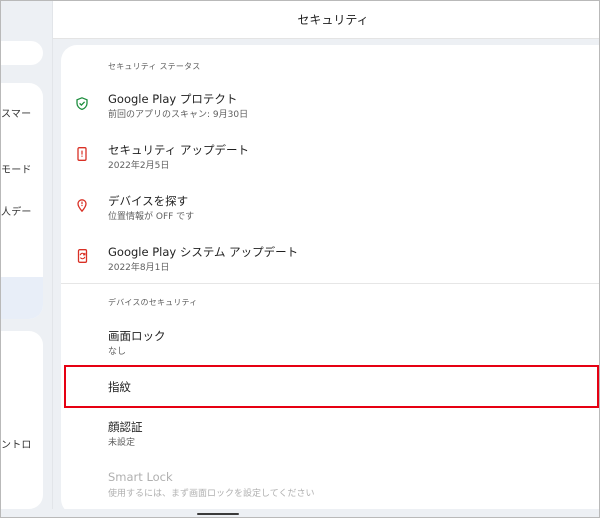  Describe the element at coordinates (300, 513) in the screenshot. I see `bottom-nav-bar` at that location.